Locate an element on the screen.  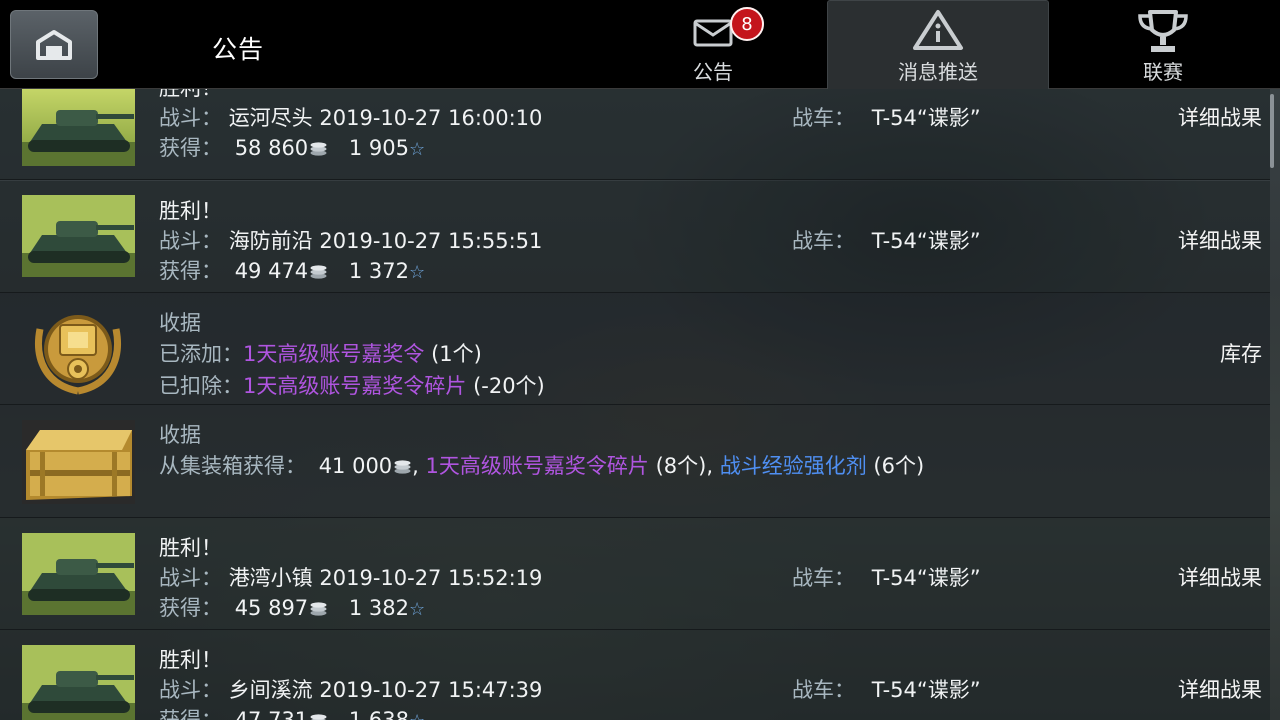
tab-label: 联赛 is located at coordinates (1163, 72).